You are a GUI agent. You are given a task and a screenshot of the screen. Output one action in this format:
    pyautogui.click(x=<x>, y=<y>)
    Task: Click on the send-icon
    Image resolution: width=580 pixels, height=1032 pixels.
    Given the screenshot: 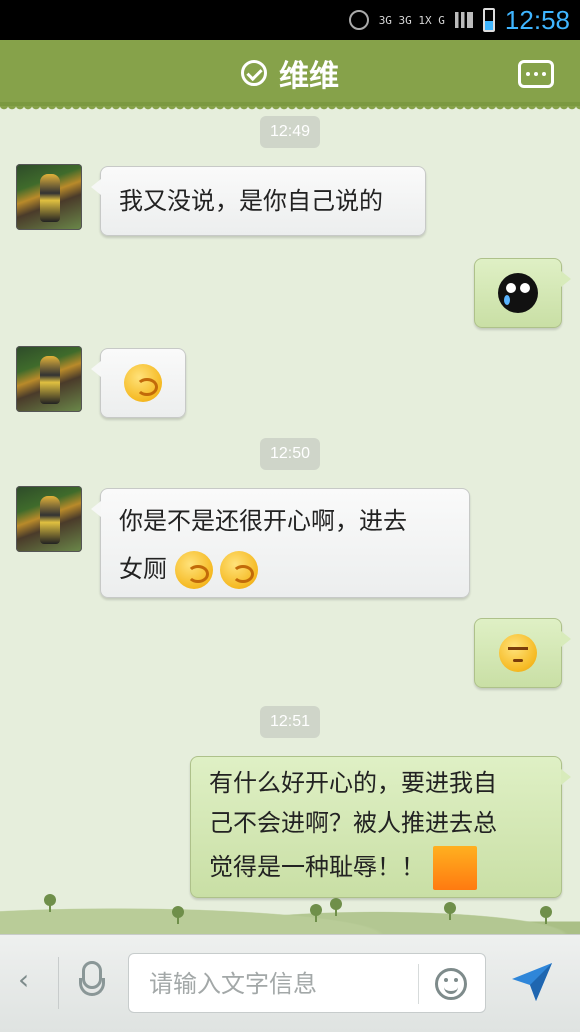 What is the action you would take?
    pyautogui.click(x=532, y=981)
    